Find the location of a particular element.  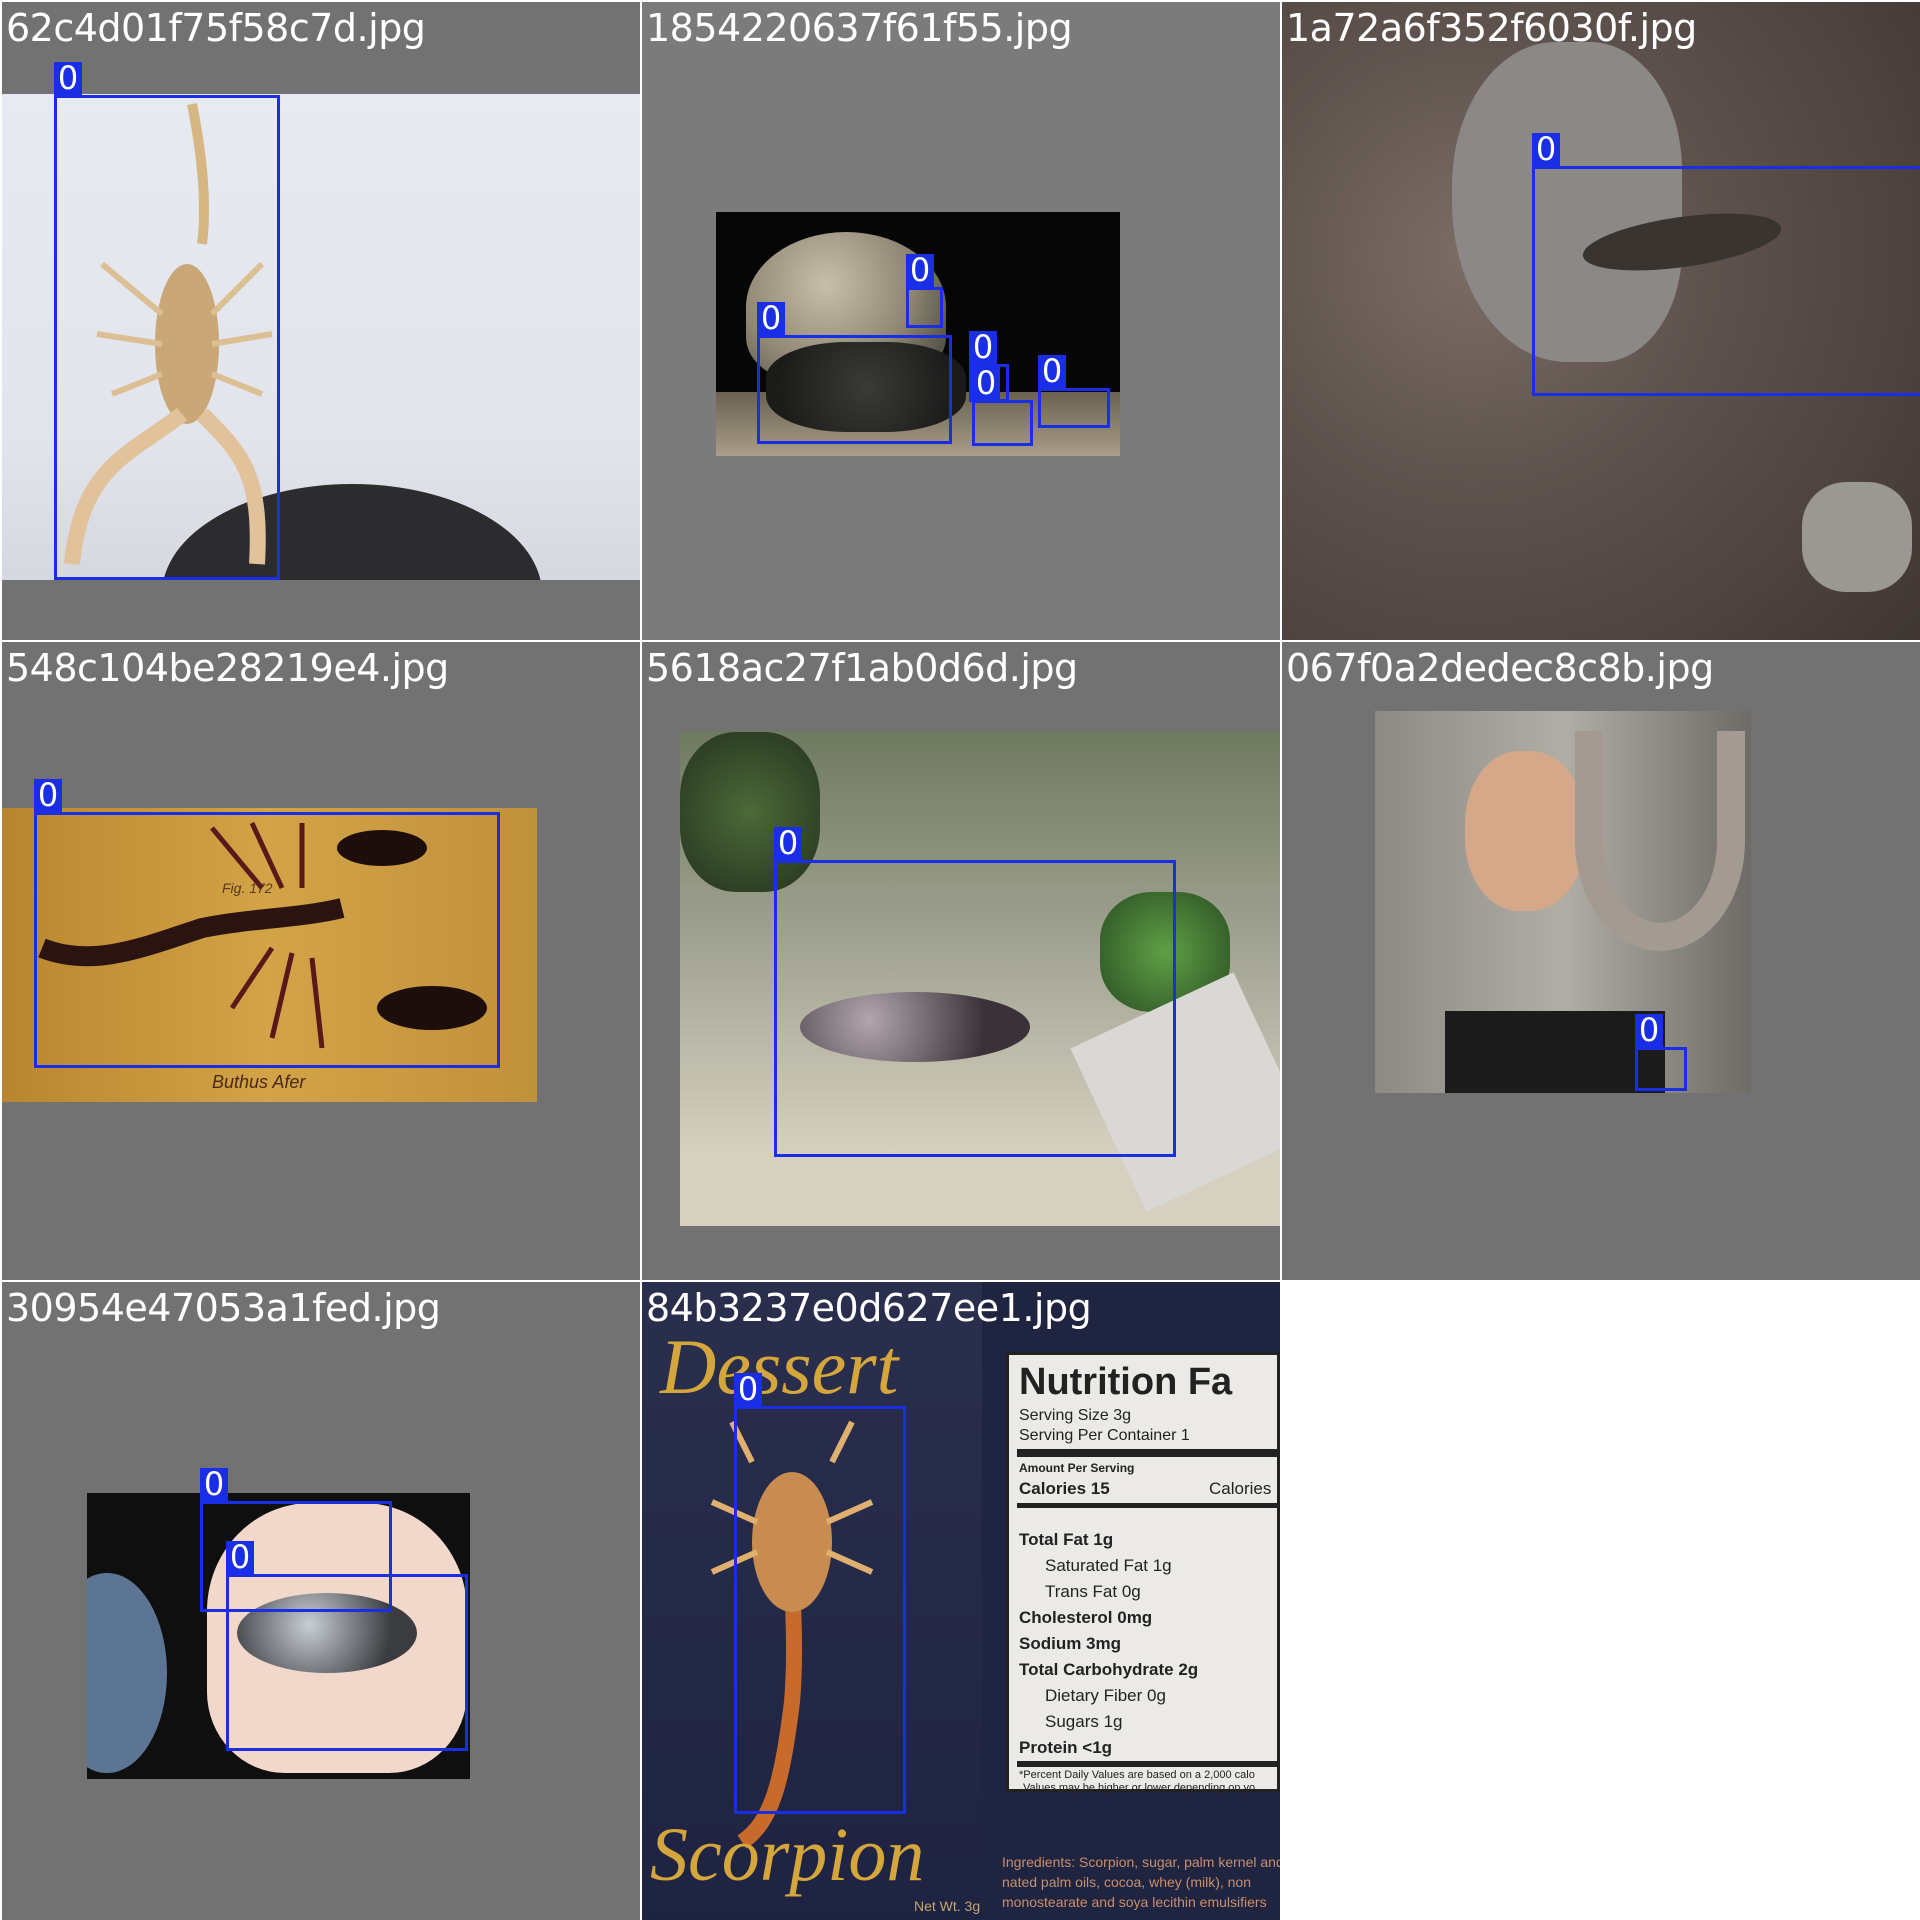

tile-photo is located at coordinates (1563, 902).